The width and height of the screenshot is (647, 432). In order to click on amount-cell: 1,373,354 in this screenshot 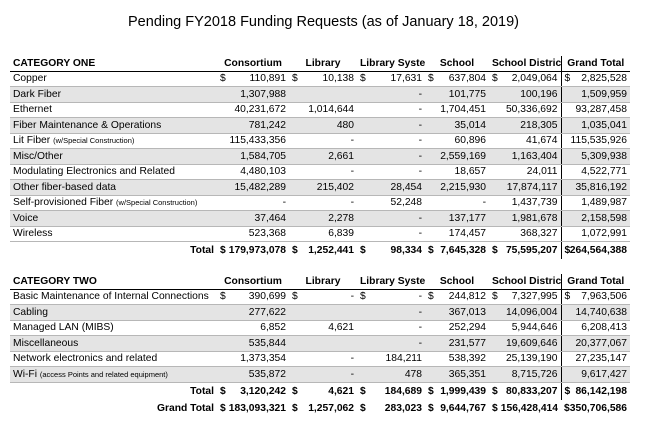, I will do `click(253, 359)`.